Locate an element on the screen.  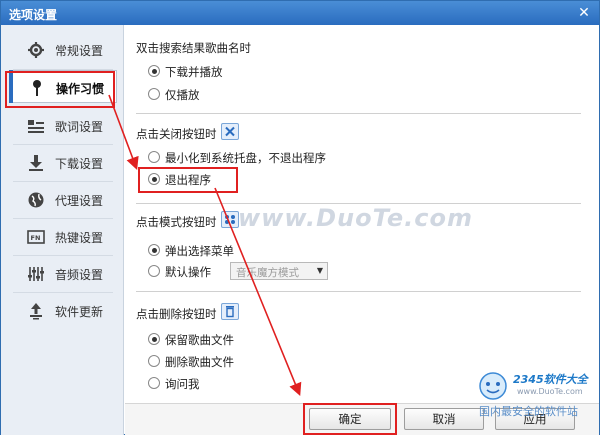
sidebar-item-update: 软件更新 is located at coordinates (63, 310).